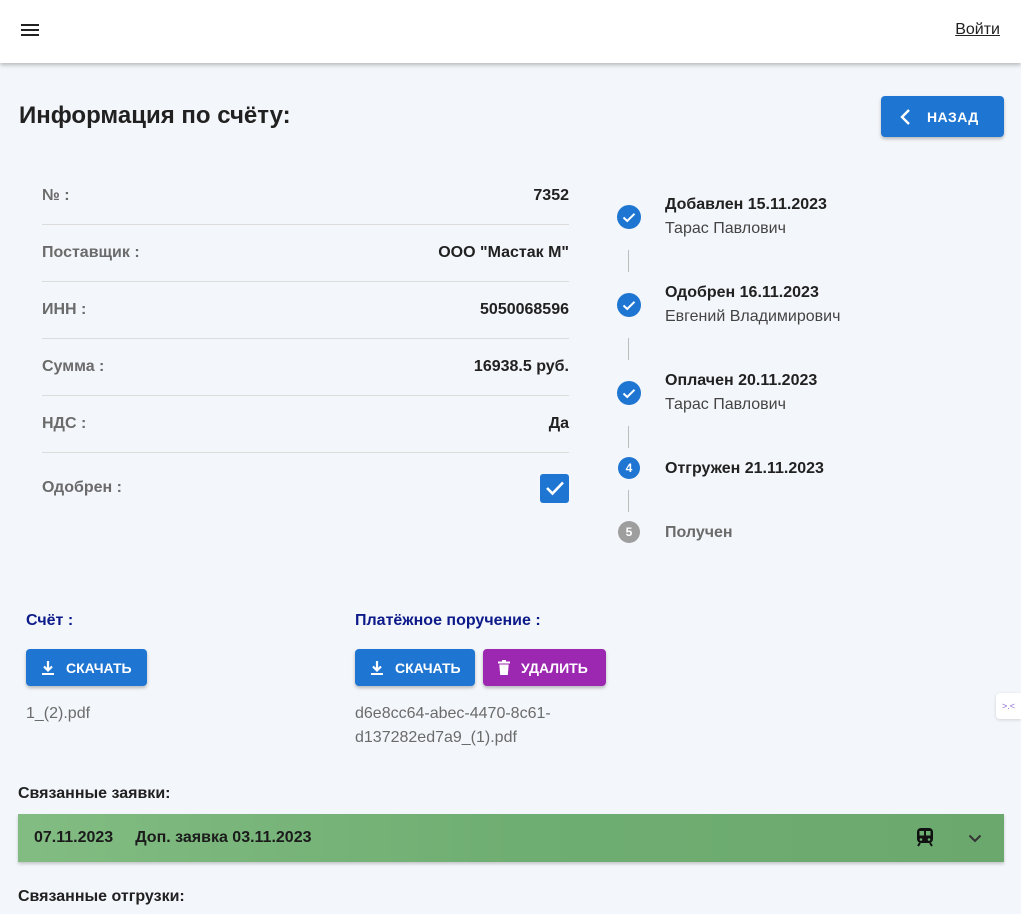 Image resolution: width=1021 pixels, height=914 pixels. What do you see at coordinates (551, 195) in the screenshot?
I see `info-value: 7352` at bounding box center [551, 195].